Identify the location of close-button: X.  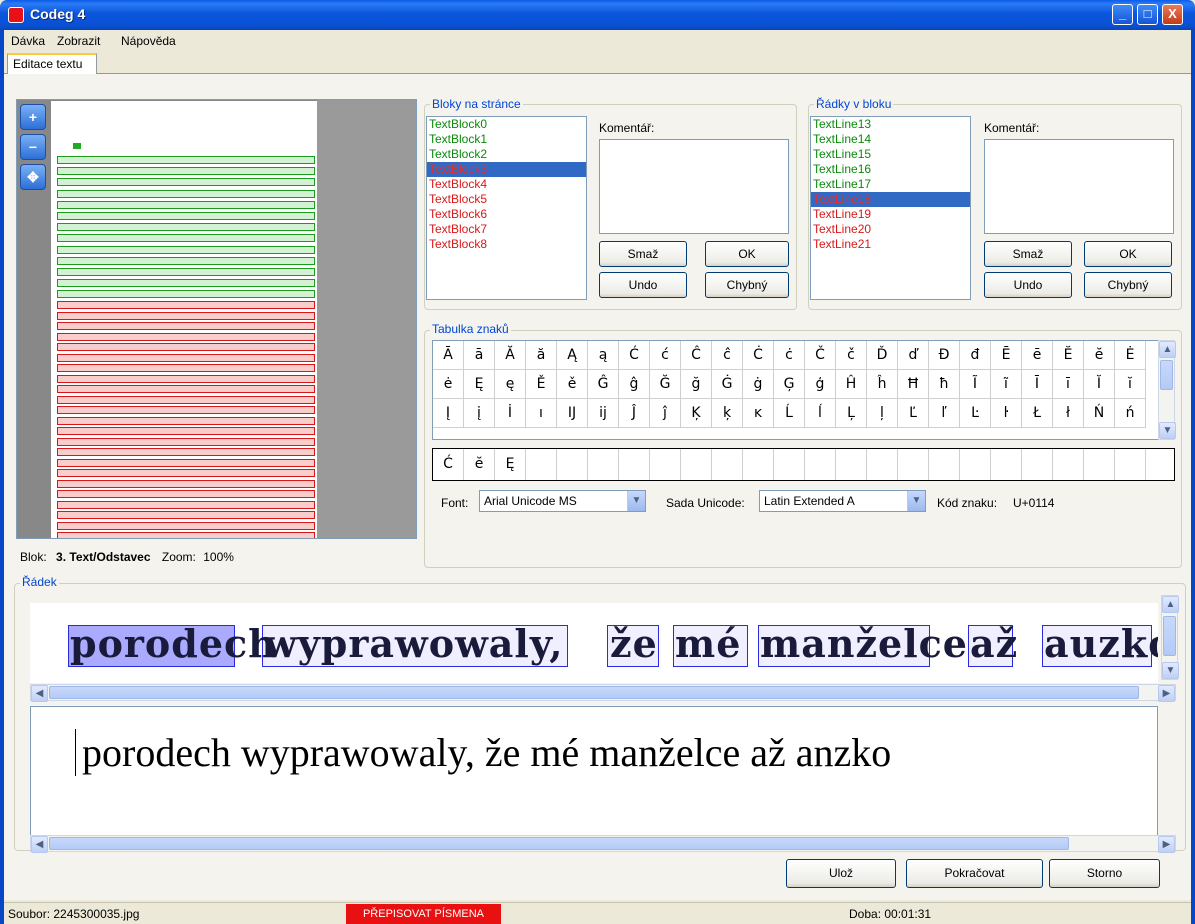
(1172, 14).